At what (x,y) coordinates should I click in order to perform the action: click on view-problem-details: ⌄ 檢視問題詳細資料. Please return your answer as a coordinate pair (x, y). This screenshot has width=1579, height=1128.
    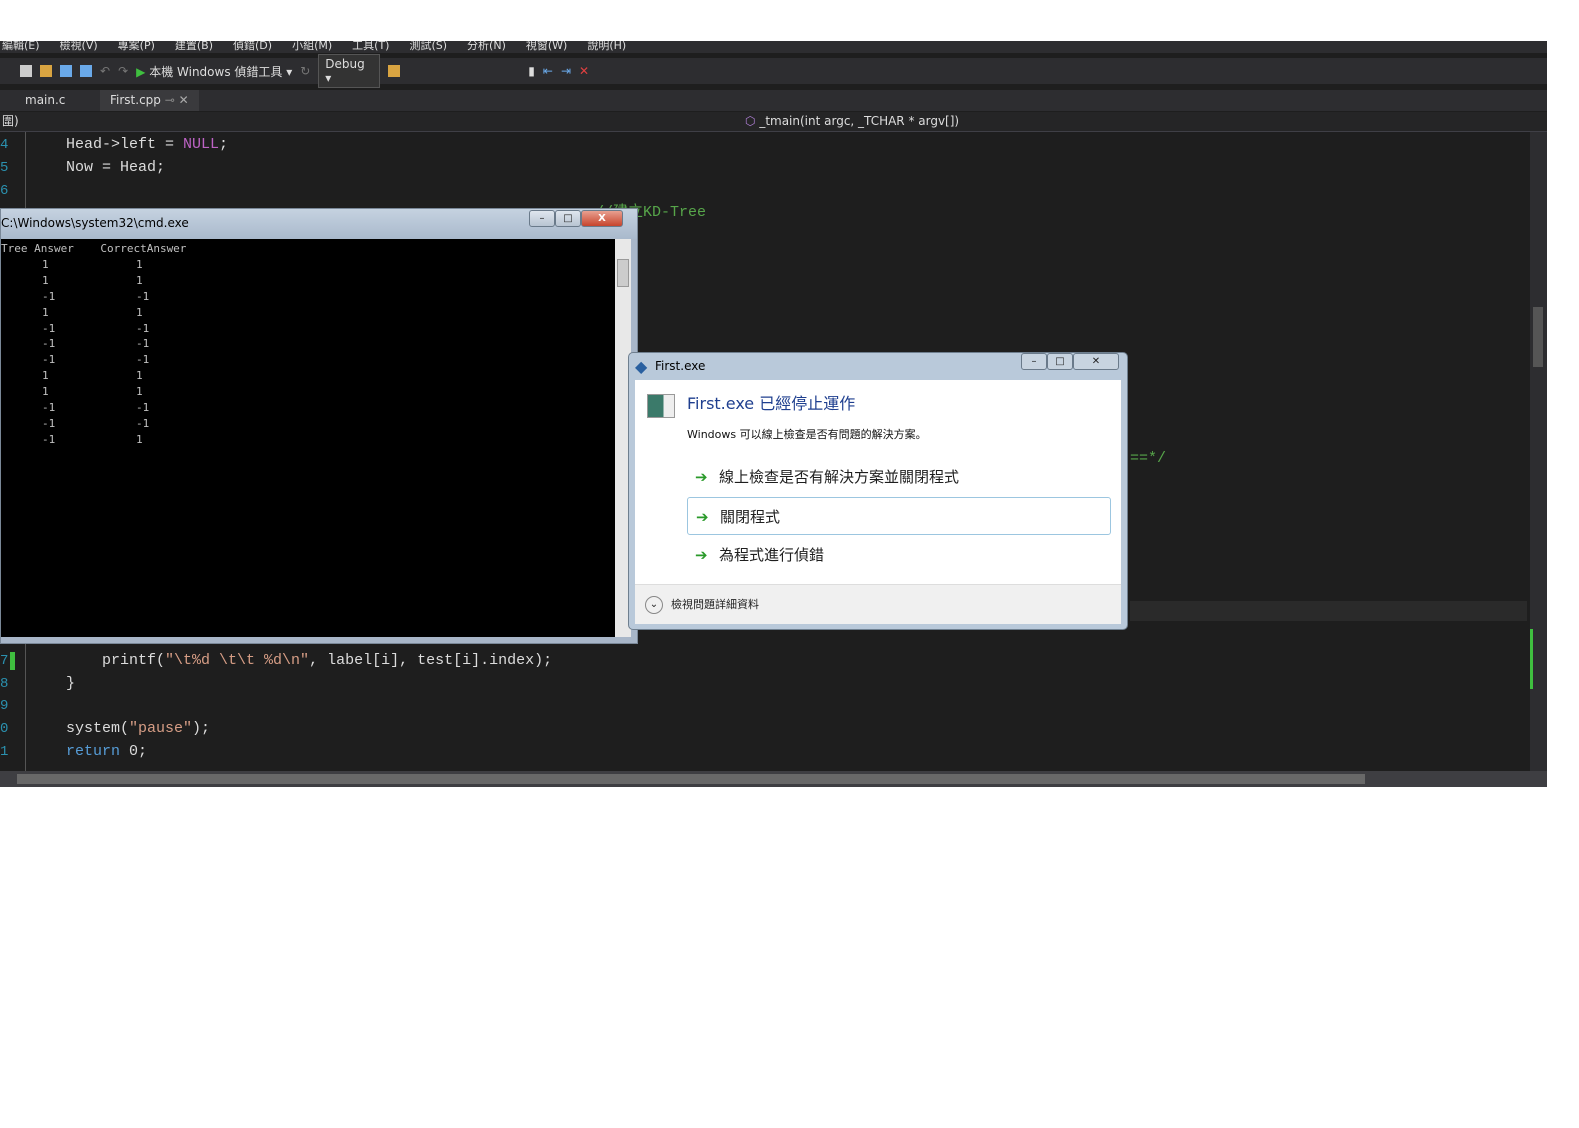
    Looking at the image, I should click on (878, 604).